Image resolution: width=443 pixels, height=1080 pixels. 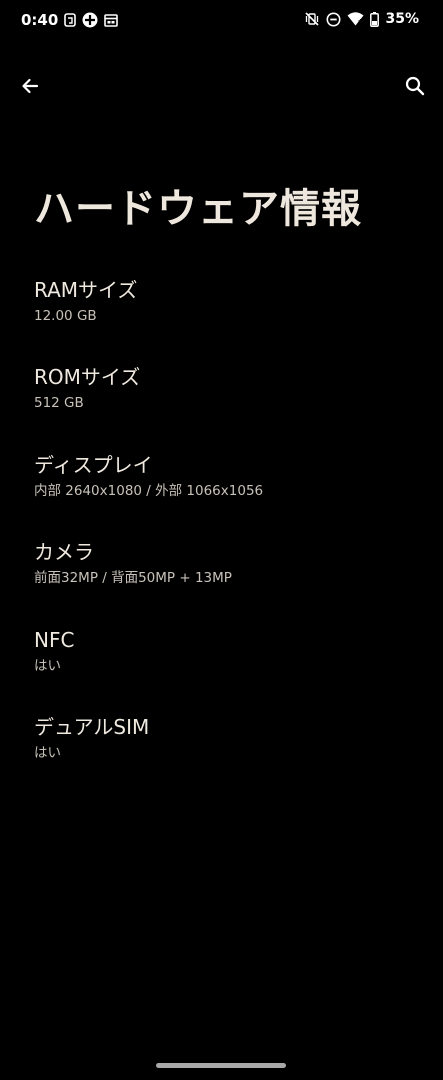 I want to click on arrow-back-icon, so click(x=30, y=86).